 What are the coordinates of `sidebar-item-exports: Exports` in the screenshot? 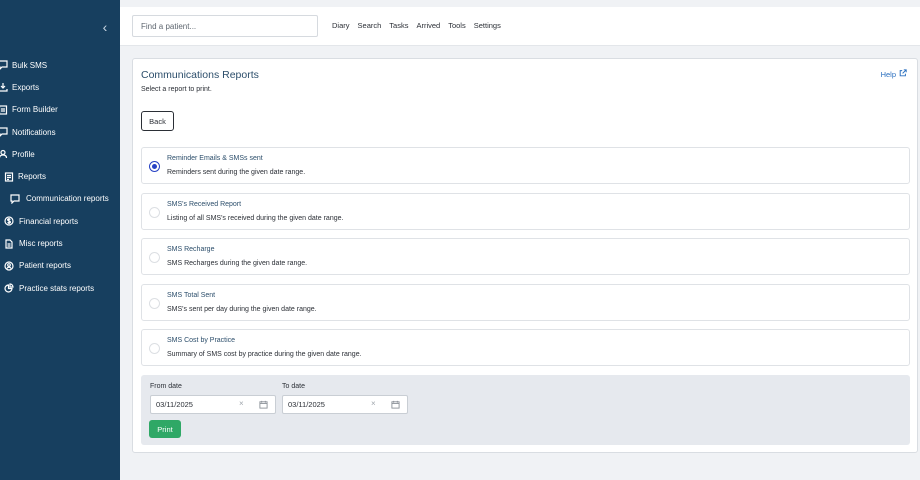 It's located at (60, 87).